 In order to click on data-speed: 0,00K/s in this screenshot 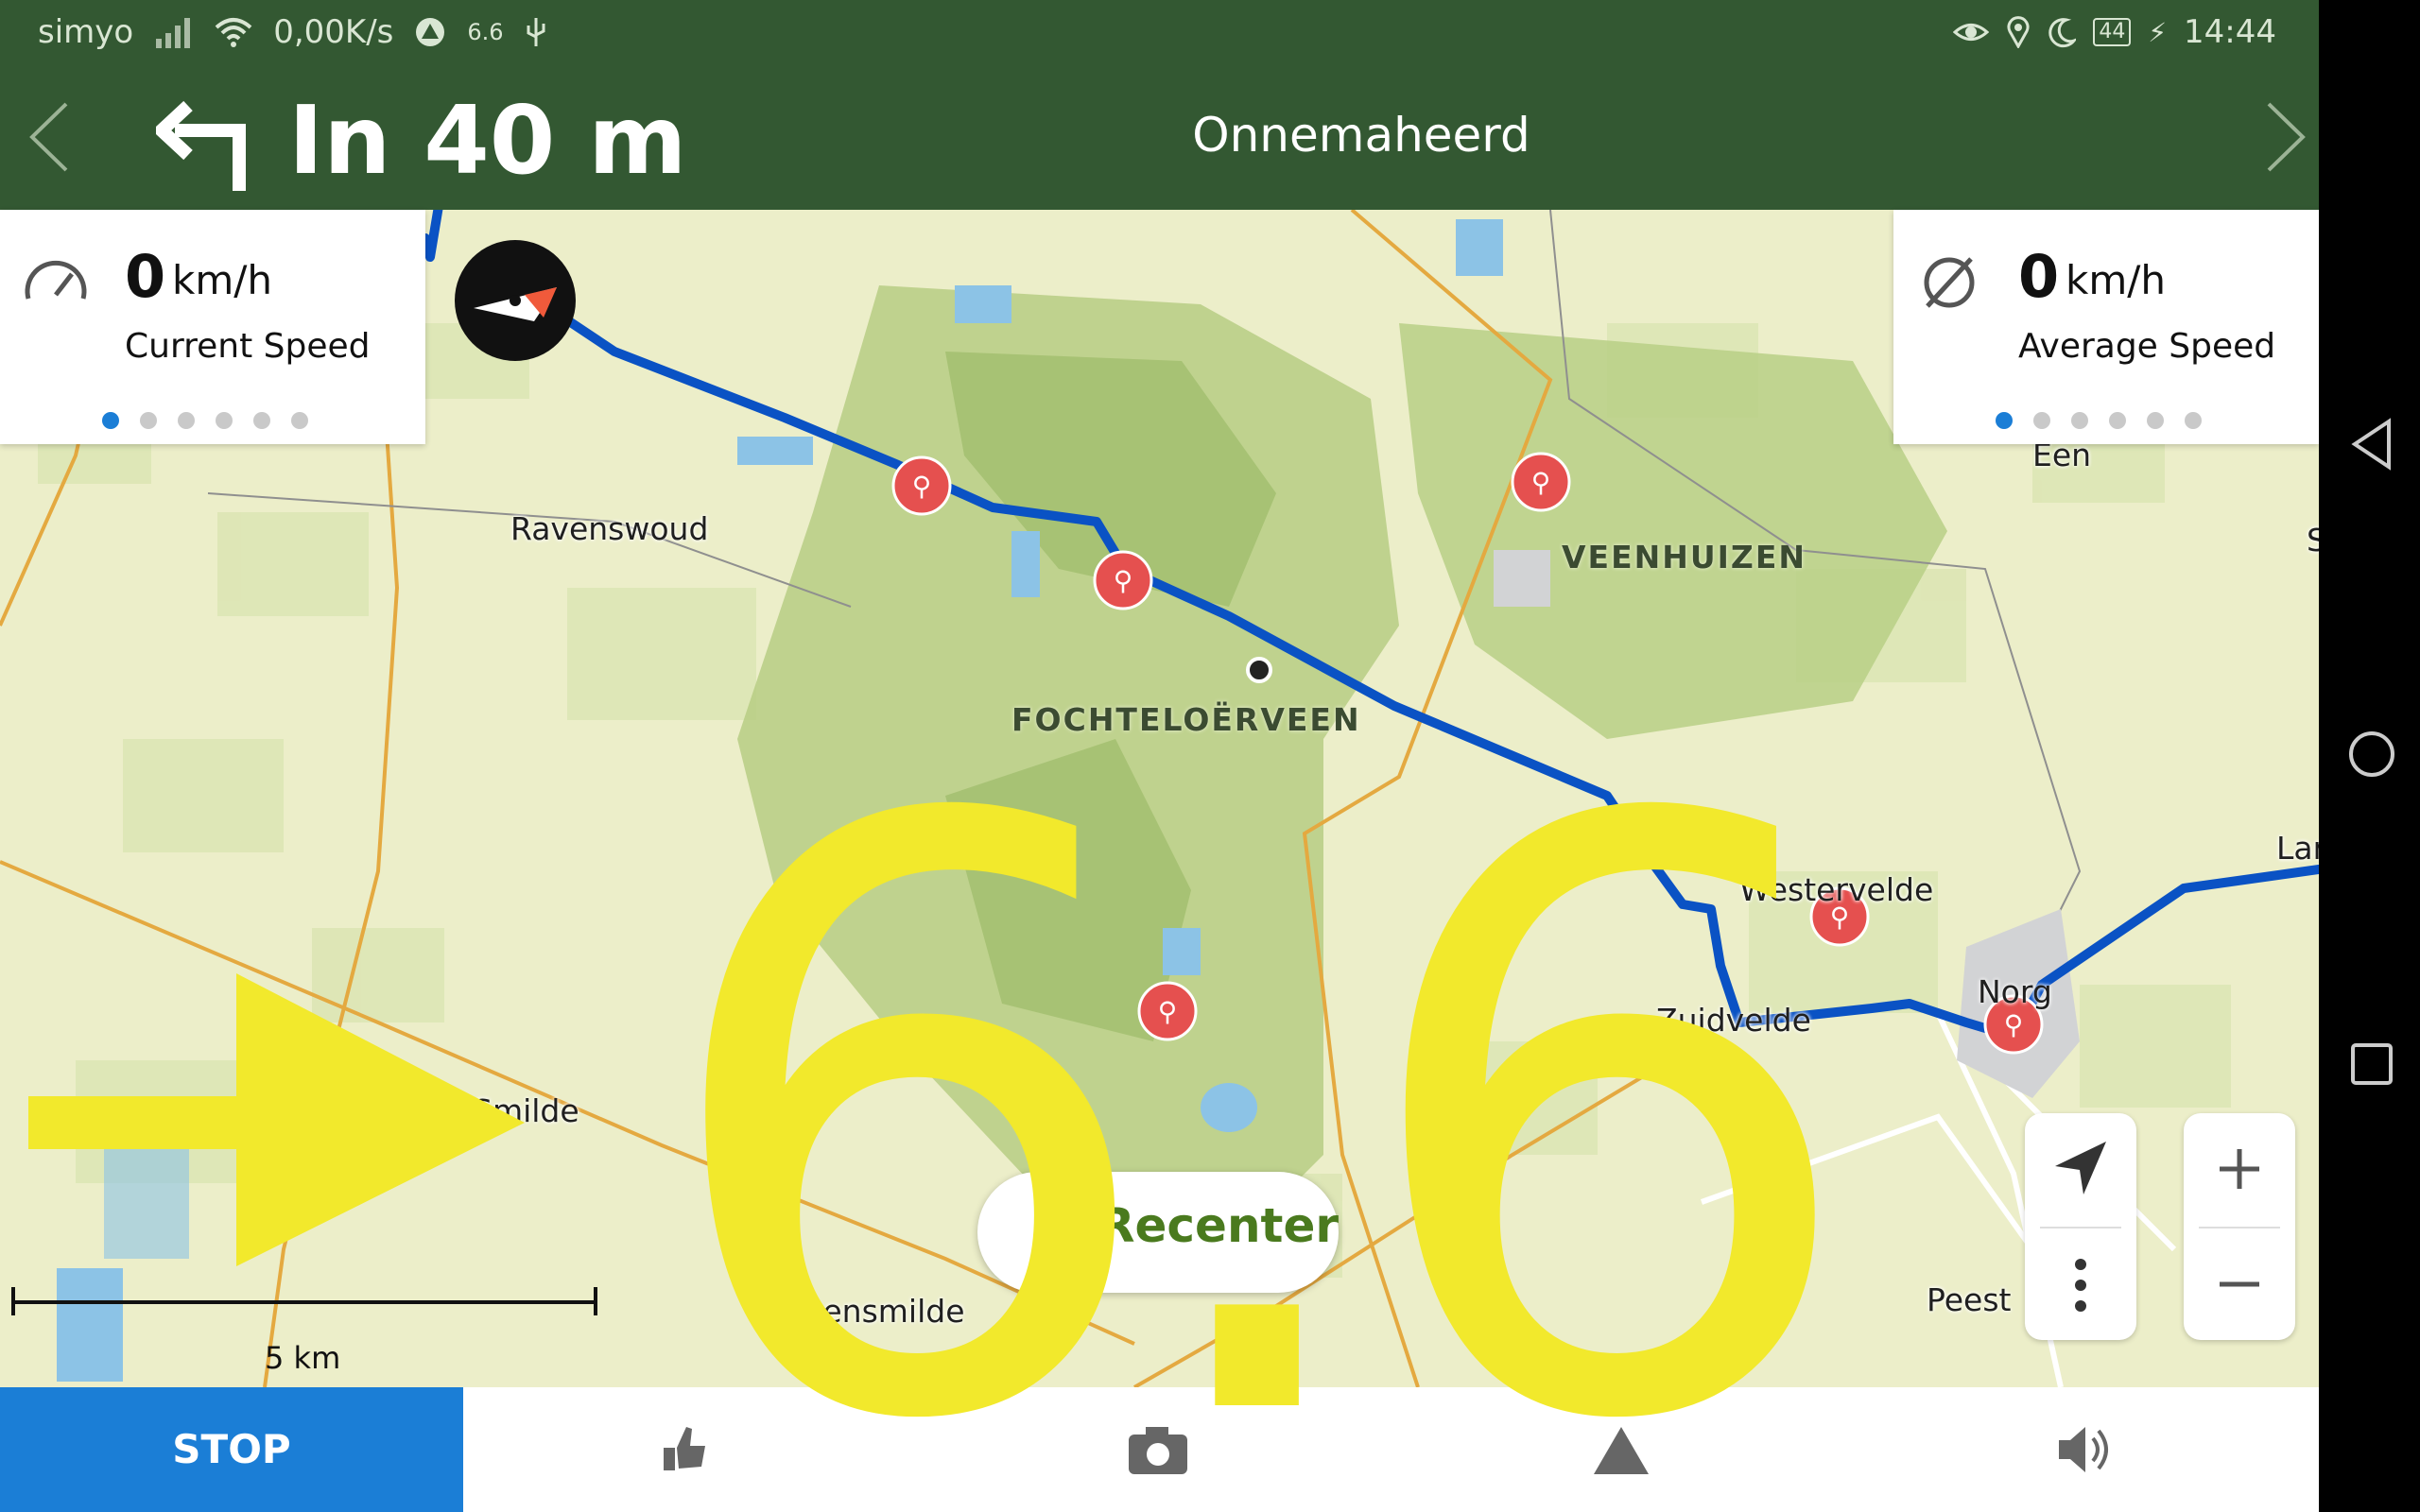, I will do `click(334, 32)`.